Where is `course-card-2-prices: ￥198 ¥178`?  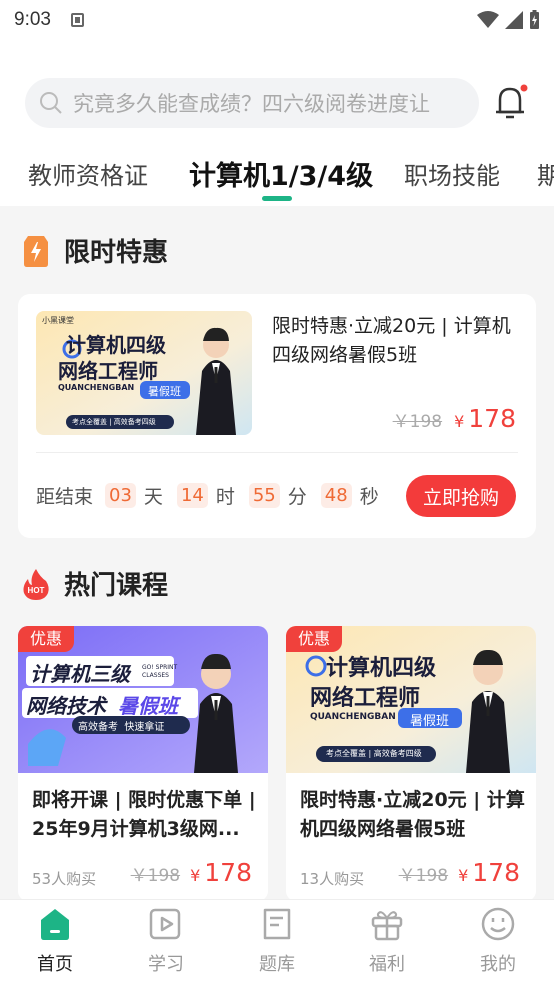 course-card-2-prices: ￥198 ¥178 is located at coordinates (459, 872).